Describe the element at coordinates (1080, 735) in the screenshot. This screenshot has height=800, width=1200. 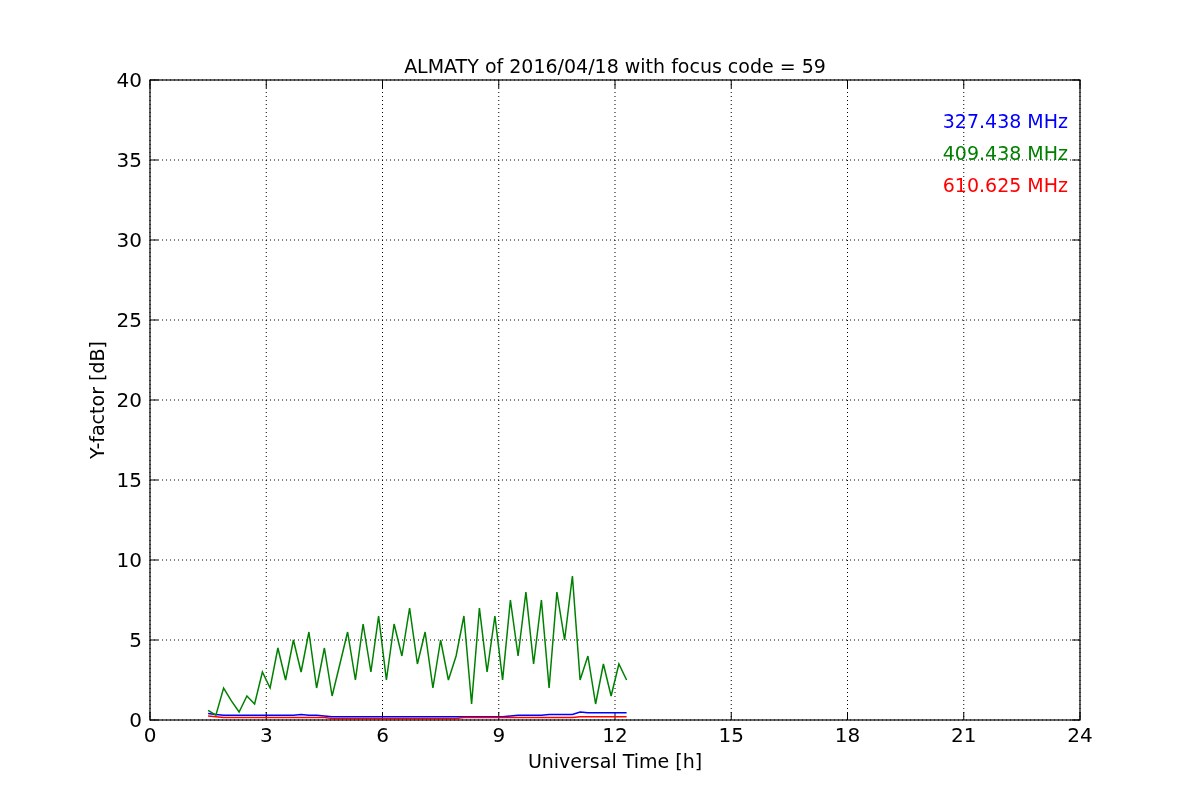
I see `x-tick-label: 24` at that location.